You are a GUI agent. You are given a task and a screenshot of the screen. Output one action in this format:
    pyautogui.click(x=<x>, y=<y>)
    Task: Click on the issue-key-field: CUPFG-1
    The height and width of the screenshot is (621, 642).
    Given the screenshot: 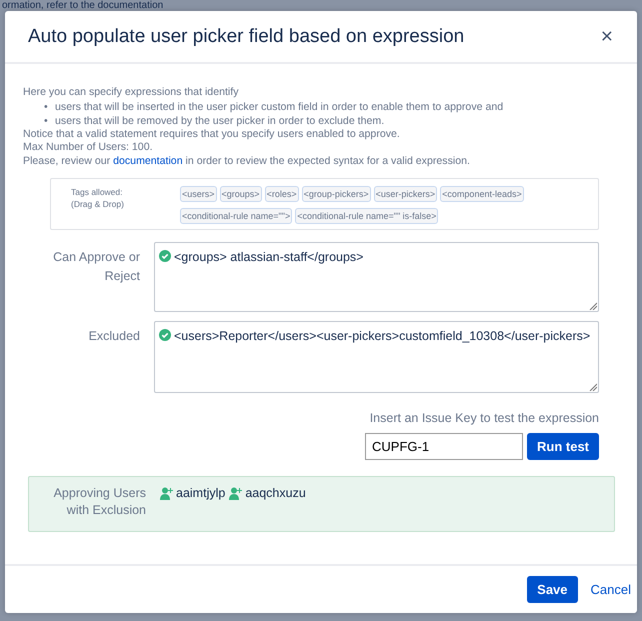 What is the action you would take?
    pyautogui.click(x=444, y=446)
    